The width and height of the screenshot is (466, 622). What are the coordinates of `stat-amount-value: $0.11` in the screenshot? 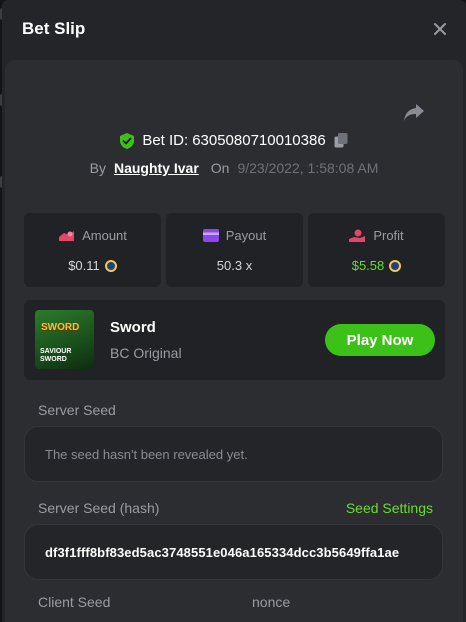 It's located at (84, 265).